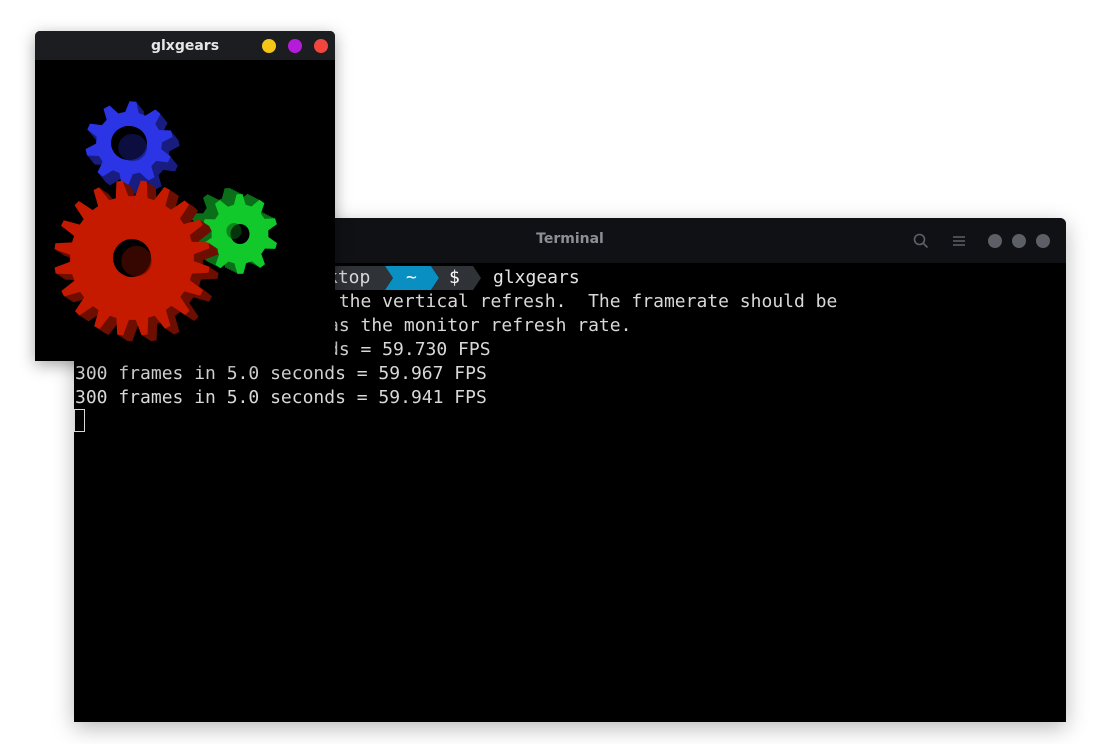 The image size is (1099, 744). Describe the element at coordinates (185, 45) in the screenshot. I see `glxgears-titlebar: glxgears` at that location.